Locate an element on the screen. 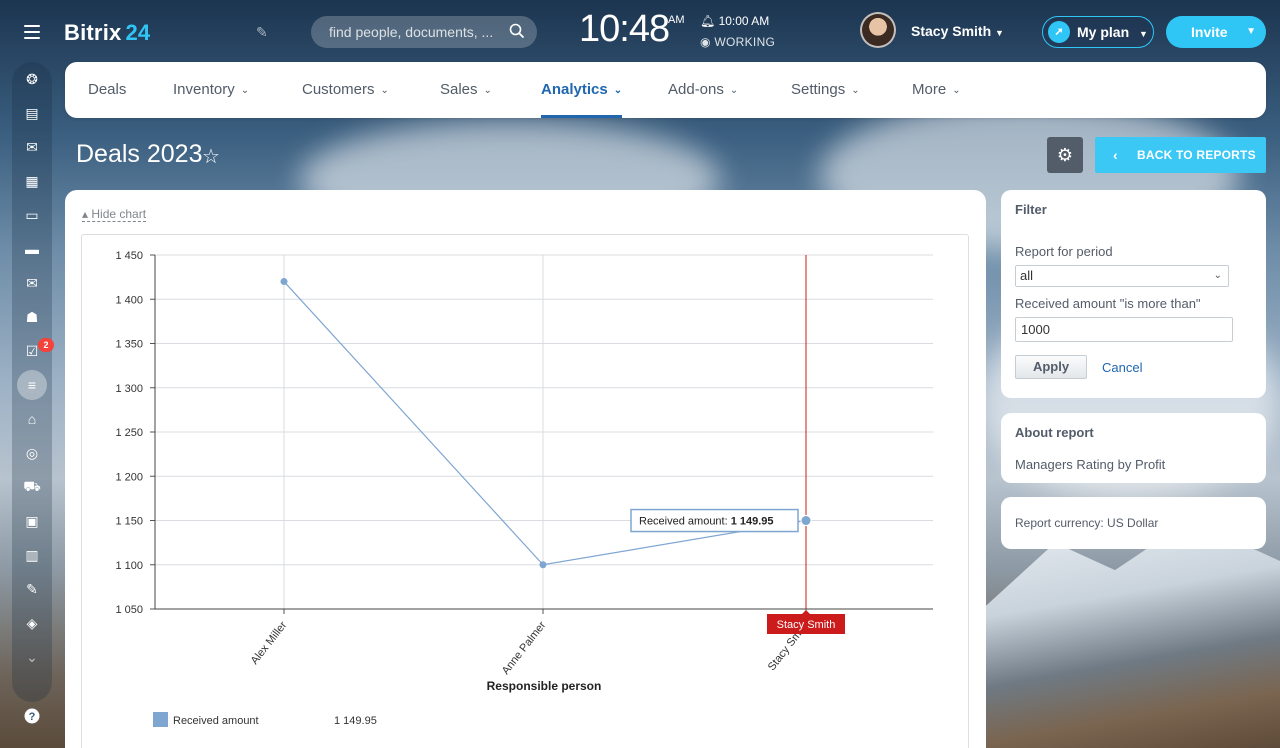 This screenshot has width=1280, height=748. invite-button: Invite ▼ is located at coordinates (1216, 32).